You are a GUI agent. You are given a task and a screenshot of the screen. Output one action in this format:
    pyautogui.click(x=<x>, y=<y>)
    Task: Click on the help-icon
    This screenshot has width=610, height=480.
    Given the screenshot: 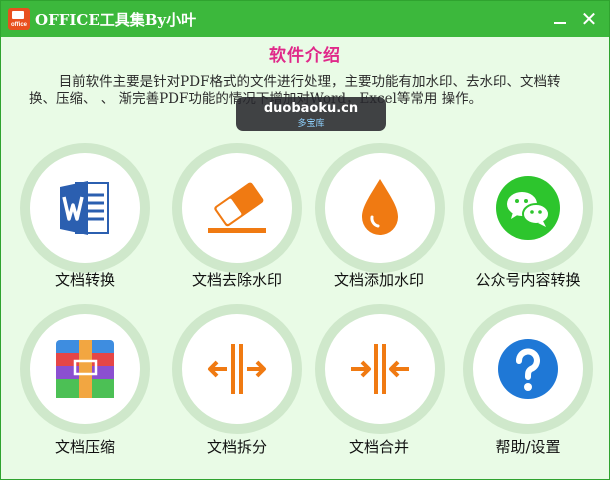 What is the action you would take?
    pyautogui.click(x=528, y=369)
    